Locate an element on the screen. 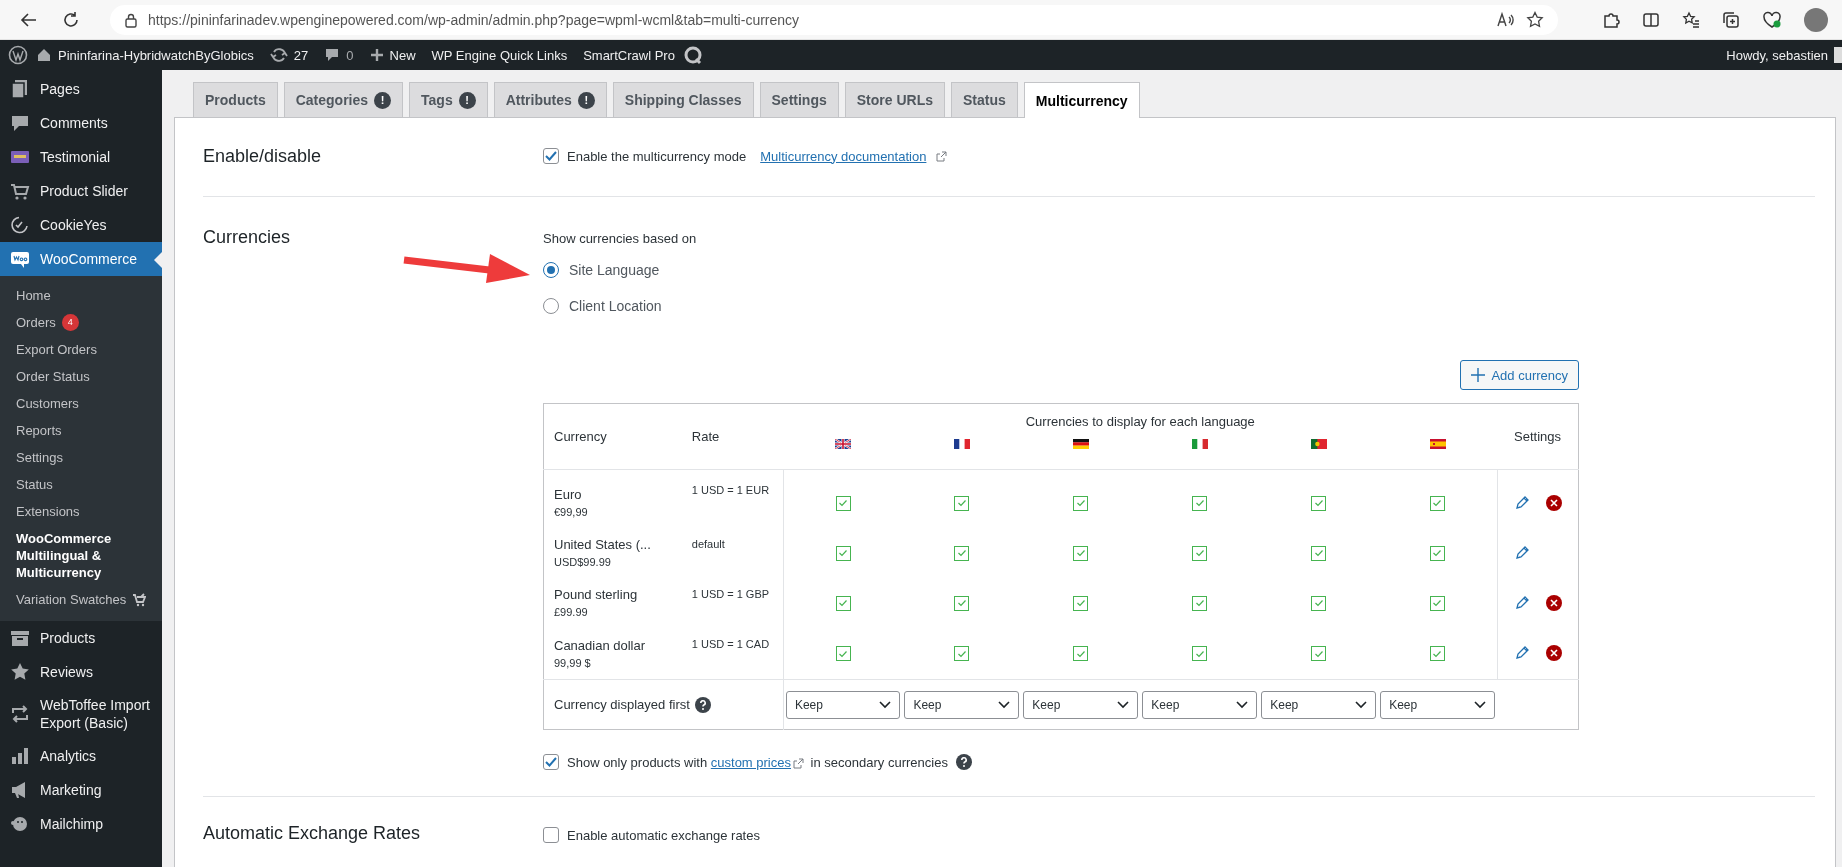  submenu-item: Extensions is located at coordinates (81, 511).